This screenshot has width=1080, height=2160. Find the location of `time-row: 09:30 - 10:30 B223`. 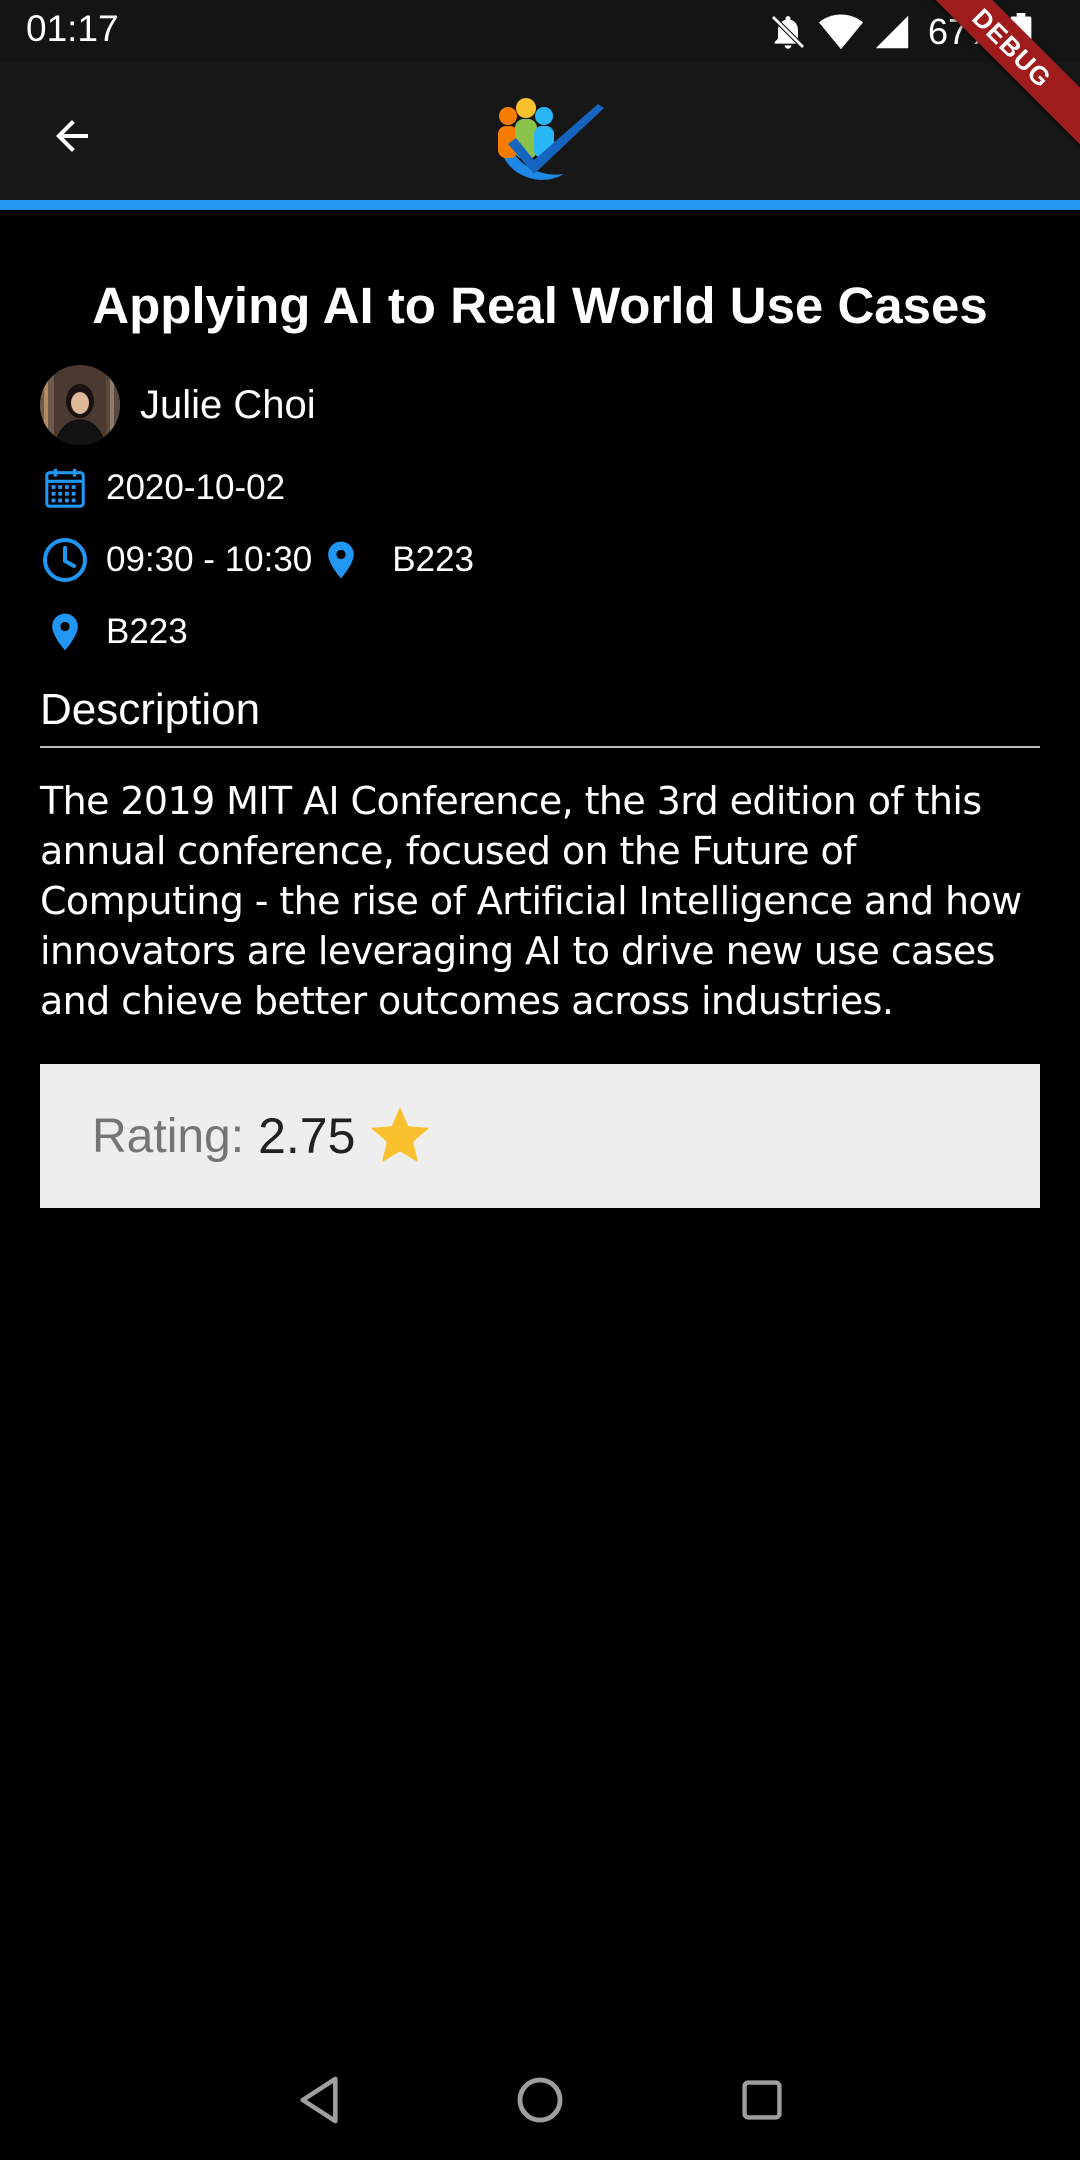

time-row: 09:30 - 10:30 B223 is located at coordinates (540, 560).